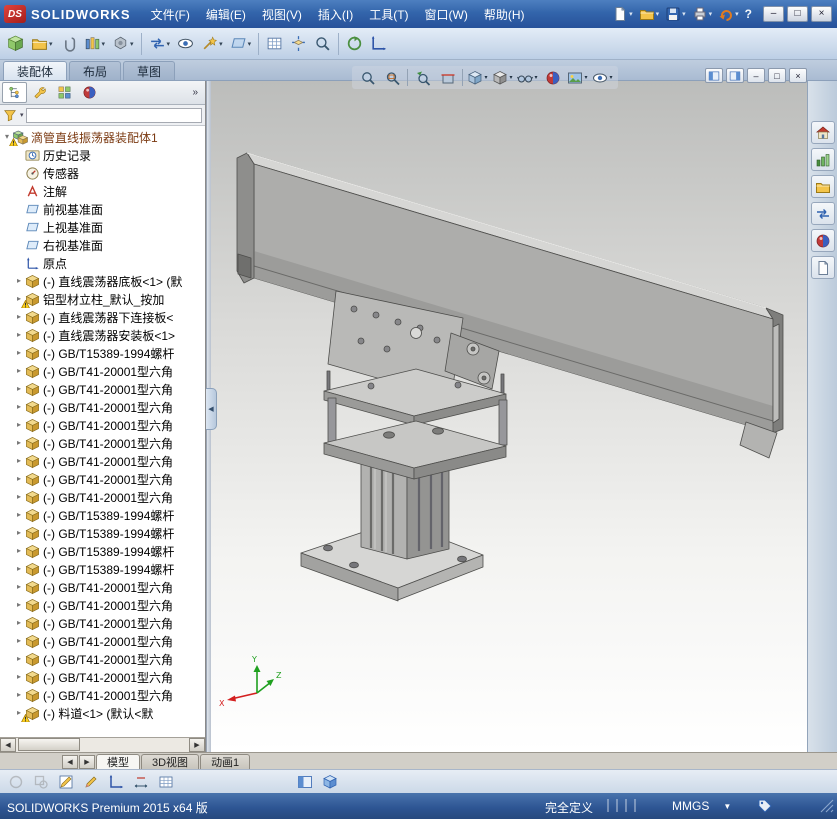  Describe the element at coordinates (485, 77) in the screenshot. I see `view-orientation-dropdown-icon: ▾` at that location.